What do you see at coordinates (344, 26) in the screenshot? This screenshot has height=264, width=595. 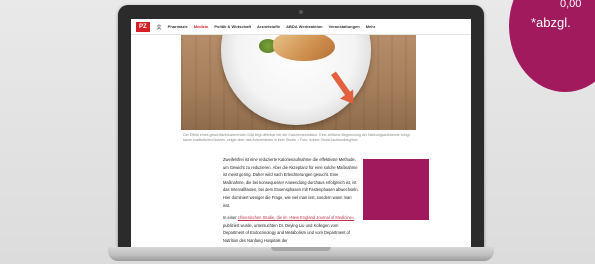 I see `nav-item-veranstaltungen: Veranstaltungen` at bounding box center [344, 26].